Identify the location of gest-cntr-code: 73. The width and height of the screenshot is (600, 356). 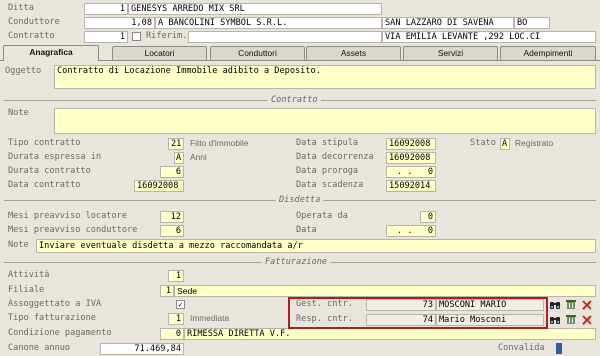
(401, 305).